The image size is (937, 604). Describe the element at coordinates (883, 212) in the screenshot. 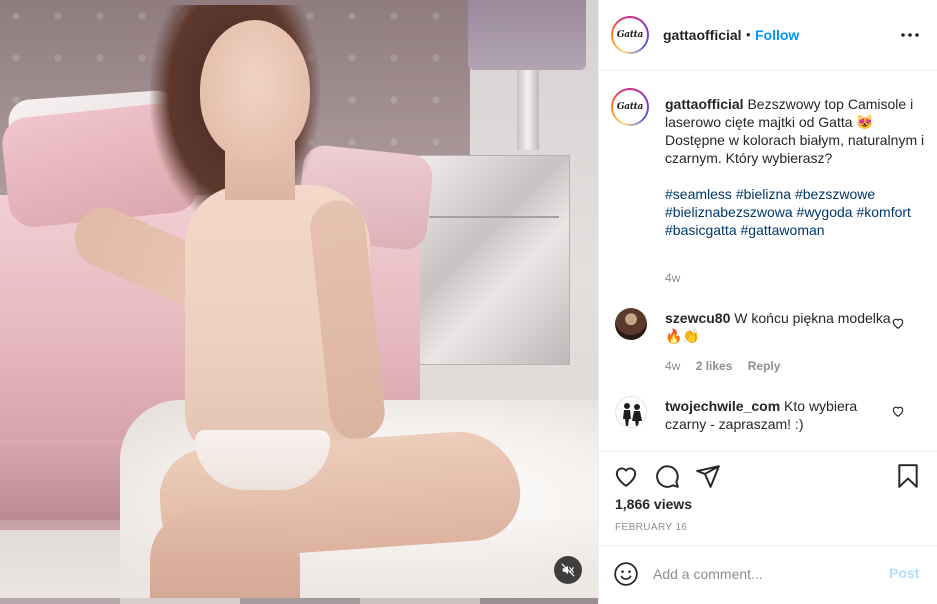

I see `hashtag-link: #komfort` at that location.